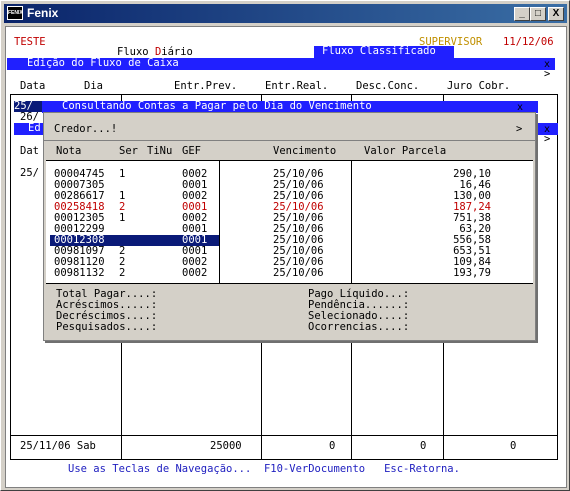 The image size is (570, 491). Describe the element at coordinates (405, 151) in the screenshot. I see `dialog-col-valor: Valor Parcela` at that location.